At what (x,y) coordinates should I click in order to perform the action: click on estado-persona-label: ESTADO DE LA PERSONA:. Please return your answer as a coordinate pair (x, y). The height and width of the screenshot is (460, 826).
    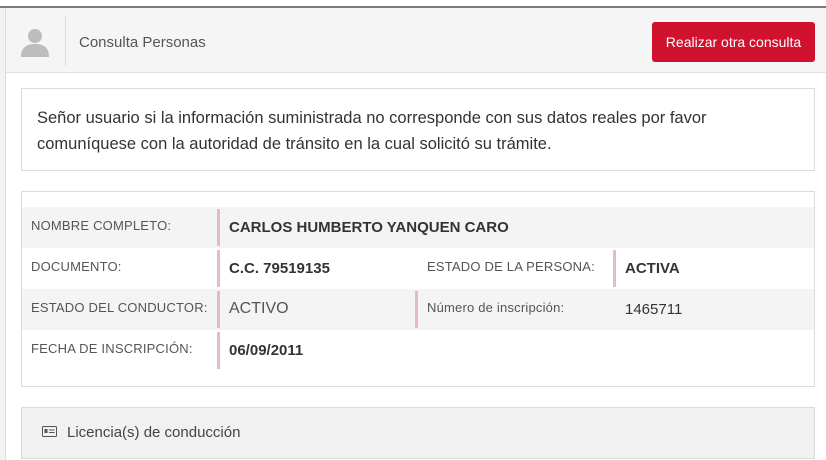
    Looking at the image, I should click on (511, 266).